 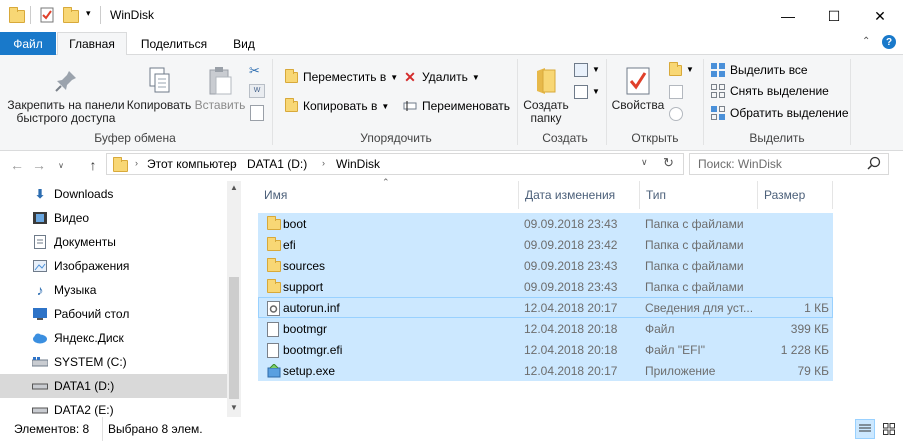 What do you see at coordinates (638, 94) in the screenshot?
I see `properties-button: Свойства` at bounding box center [638, 94].